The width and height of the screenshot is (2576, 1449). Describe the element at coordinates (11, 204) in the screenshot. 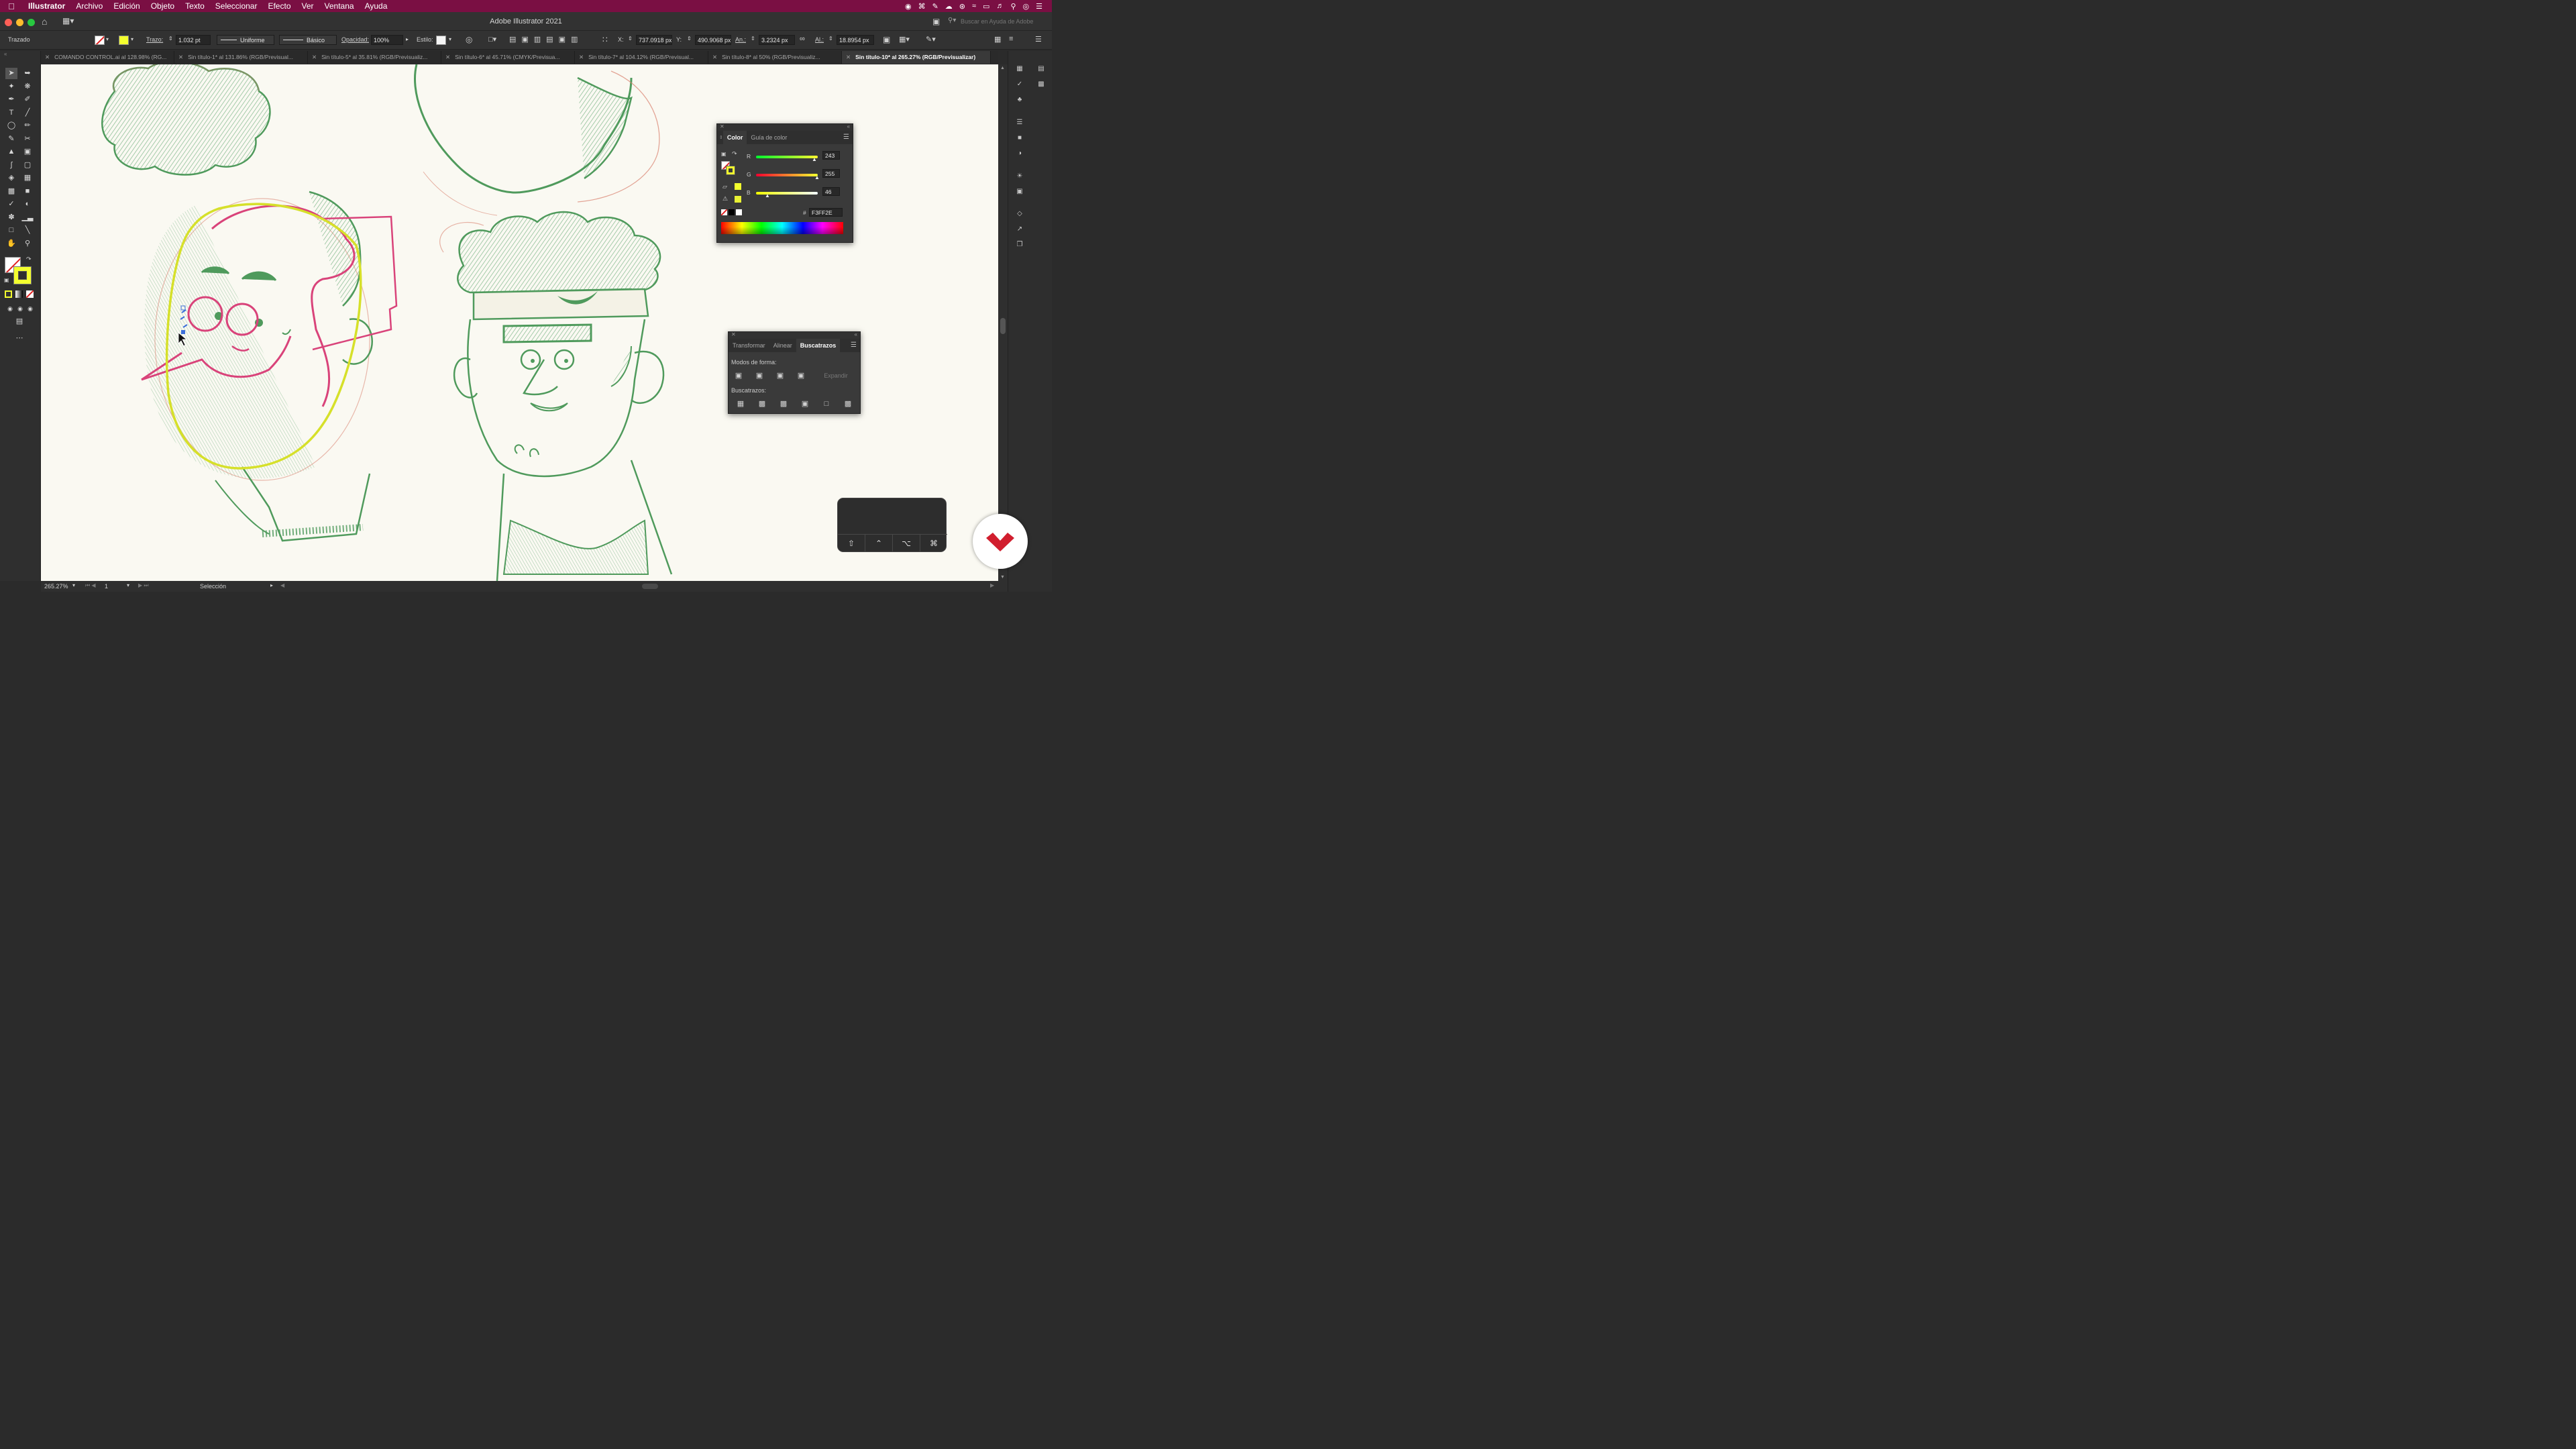

I see `eyedropper-tool-icon: ✓` at that location.